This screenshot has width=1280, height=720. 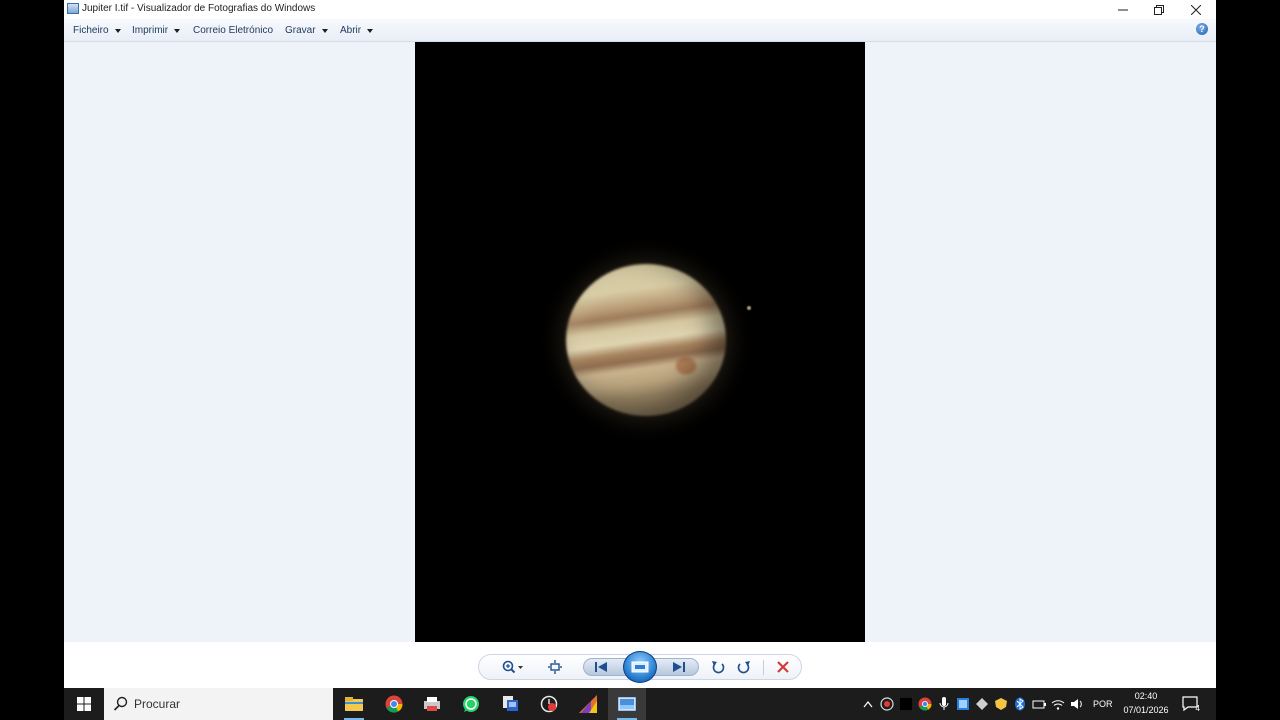 I want to click on menu-gravar-label: Gravar, so click(x=300, y=30).